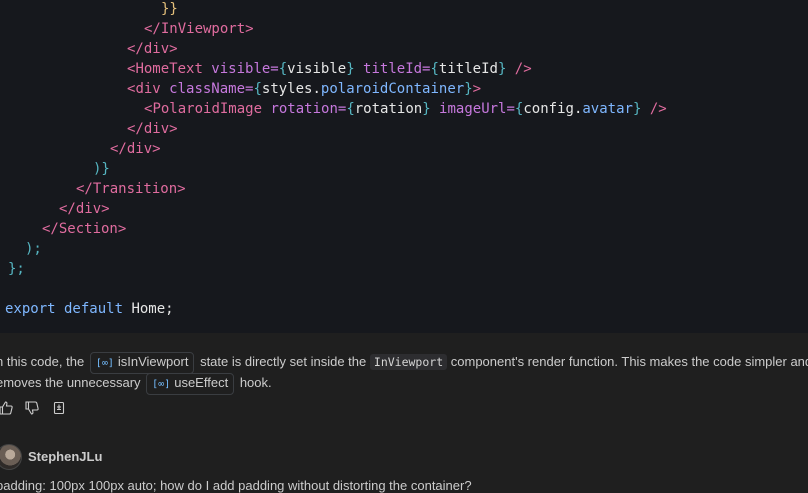  I want to click on code-token: Home;, so click(152, 309).